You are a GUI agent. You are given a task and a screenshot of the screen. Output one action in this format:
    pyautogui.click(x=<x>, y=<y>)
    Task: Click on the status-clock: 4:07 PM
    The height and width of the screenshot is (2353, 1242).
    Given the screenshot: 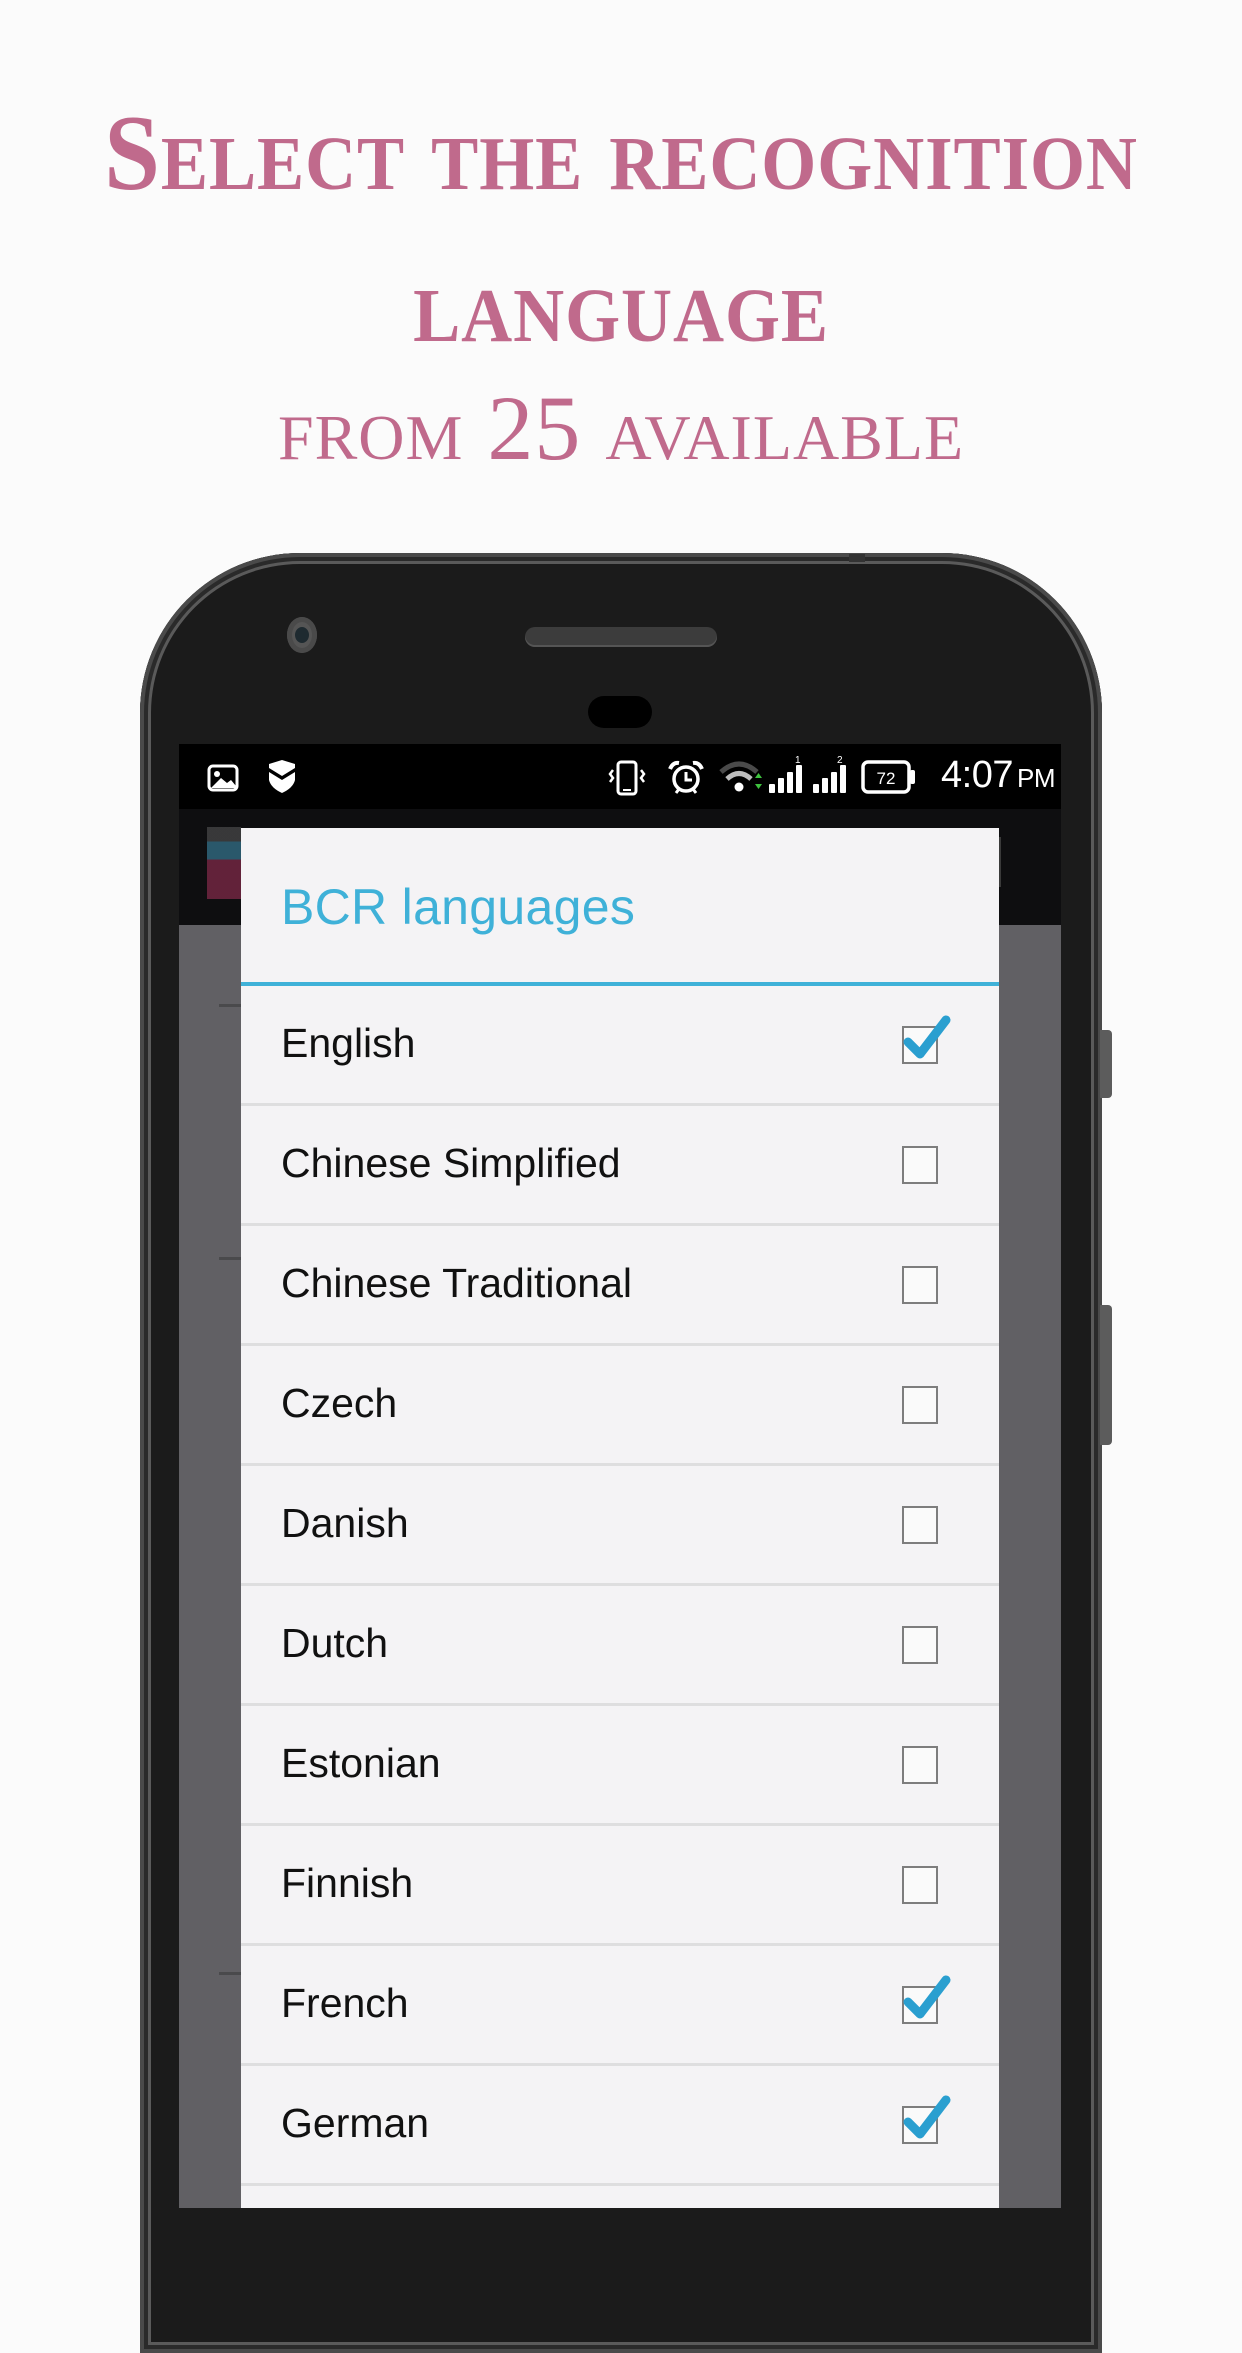 What is the action you would take?
    pyautogui.click(x=998, y=775)
    